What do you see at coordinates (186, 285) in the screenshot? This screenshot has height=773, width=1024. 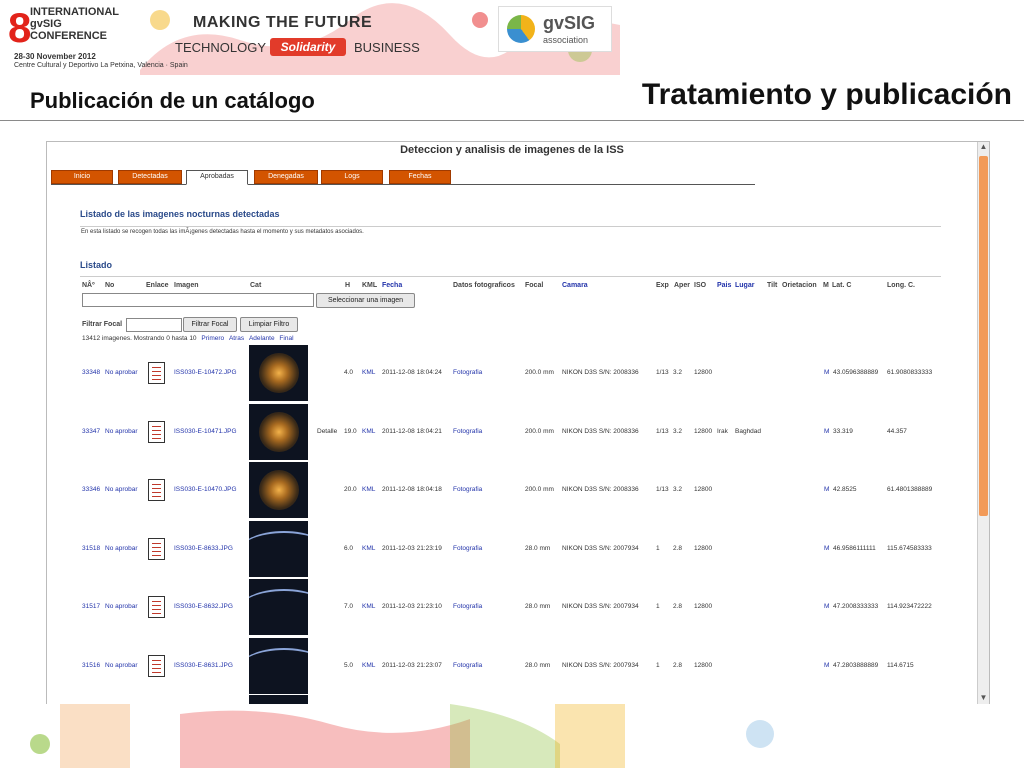 I see `col-header-imagen: Imagen` at bounding box center [186, 285].